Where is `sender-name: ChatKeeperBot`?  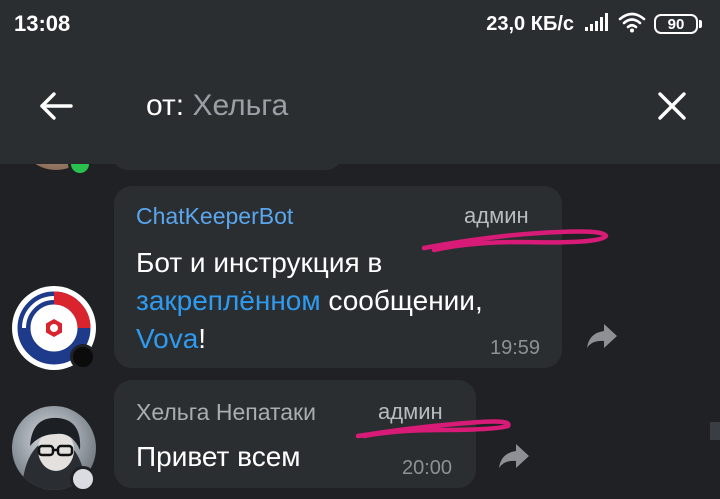
sender-name: ChatKeeperBot is located at coordinates (214, 216).